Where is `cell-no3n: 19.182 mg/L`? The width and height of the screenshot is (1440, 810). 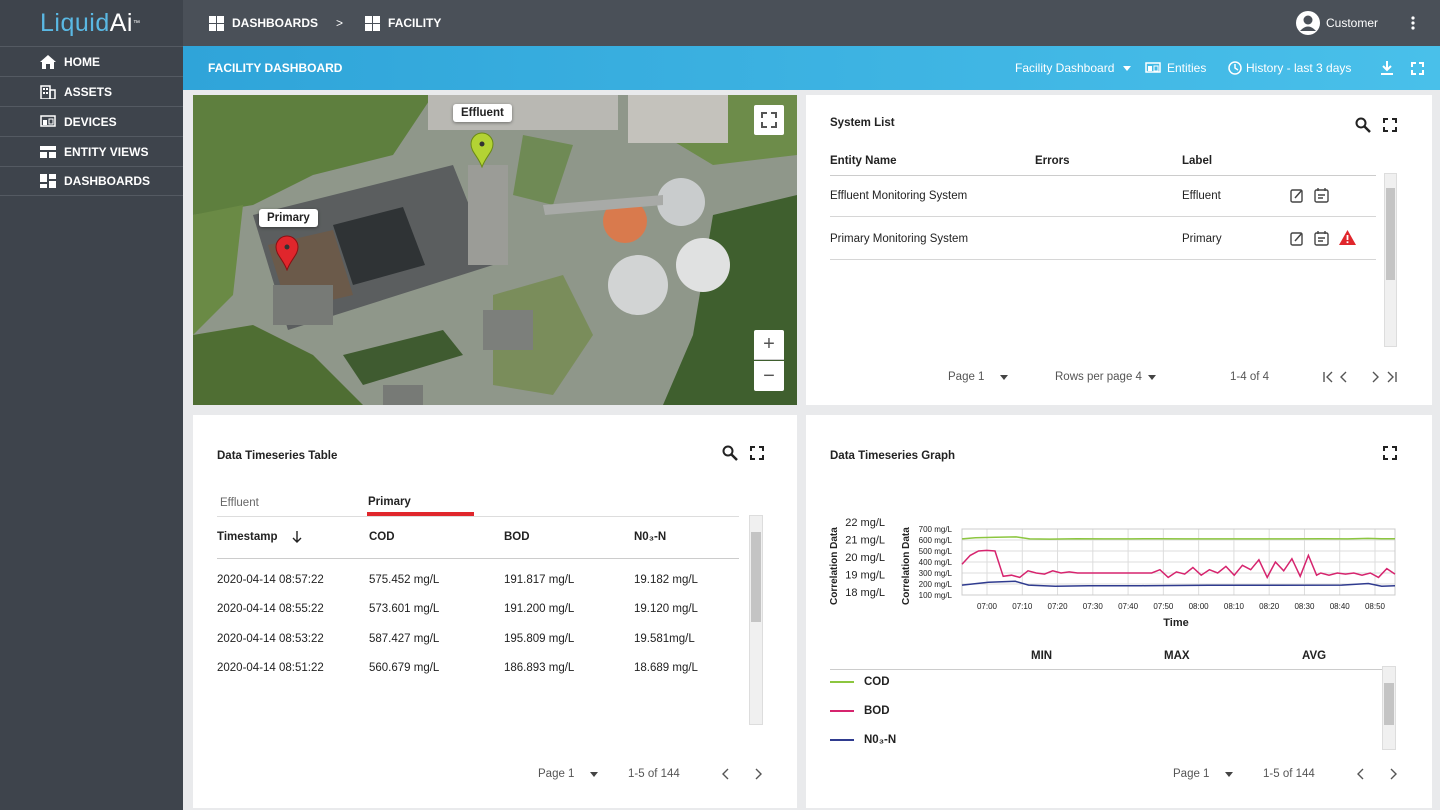 cell-no3n: 19.182 mg/L is located at coordinates (666, 580).